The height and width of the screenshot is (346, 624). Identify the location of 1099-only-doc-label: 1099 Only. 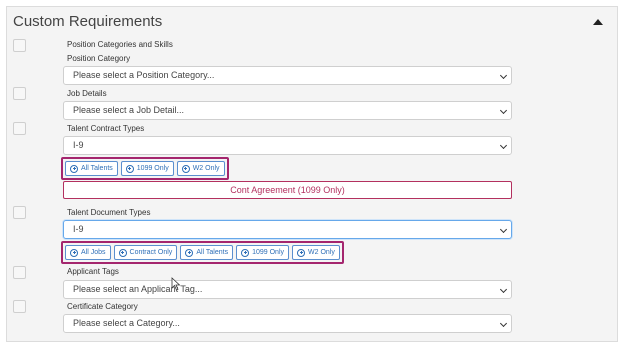
(268, 252).